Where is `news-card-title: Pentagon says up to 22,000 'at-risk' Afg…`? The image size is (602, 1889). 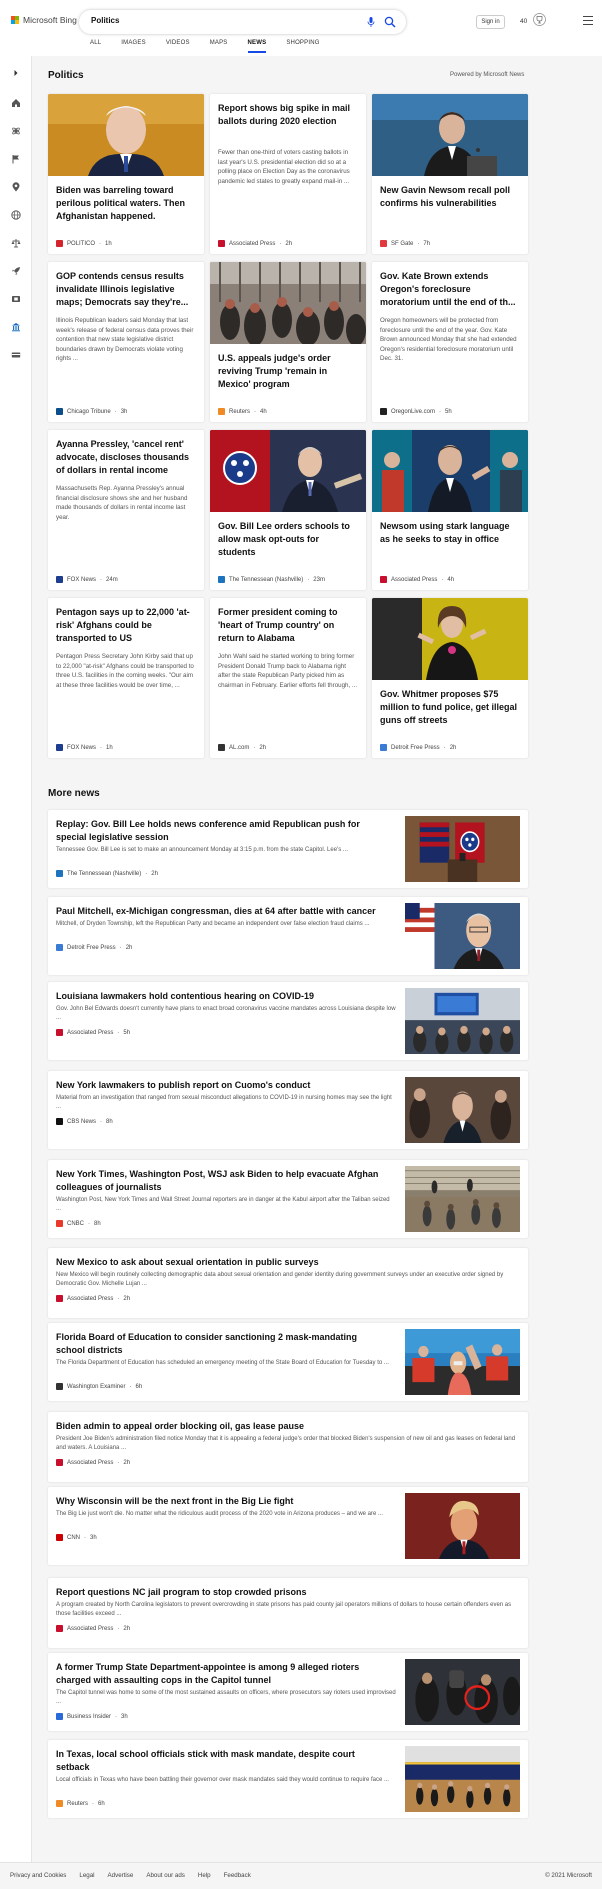
news-card-title: Pentagon says up to 22,000 'at-risk' Afg… is located at coordinates (126, 625).